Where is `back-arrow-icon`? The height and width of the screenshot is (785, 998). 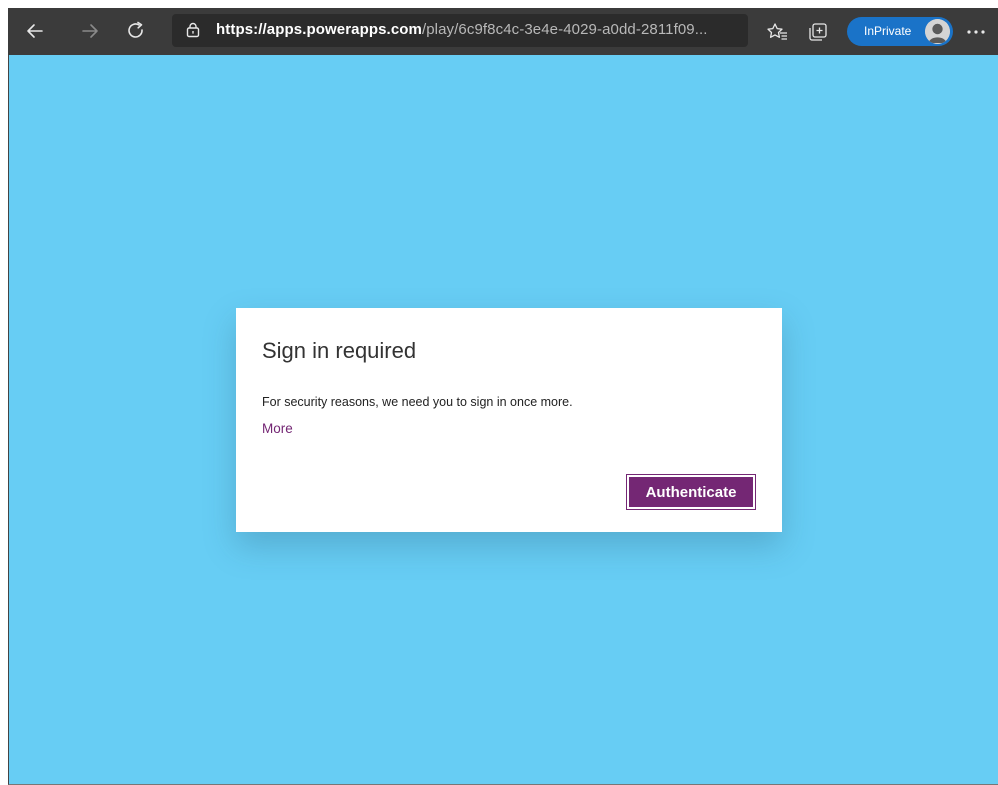
back-arrow-icon is located at coordinates (35, 31).